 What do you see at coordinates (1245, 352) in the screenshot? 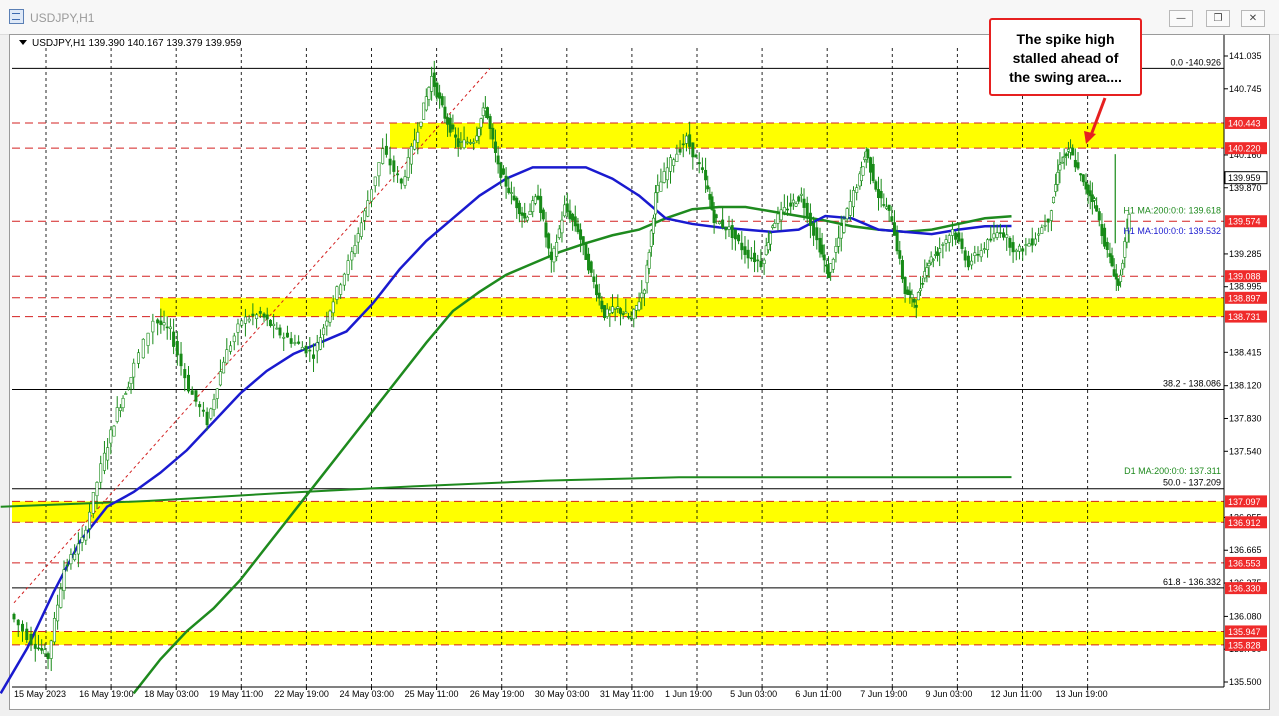
I see `y-tick-label: 138.415` at bounding box center [1245, 352].